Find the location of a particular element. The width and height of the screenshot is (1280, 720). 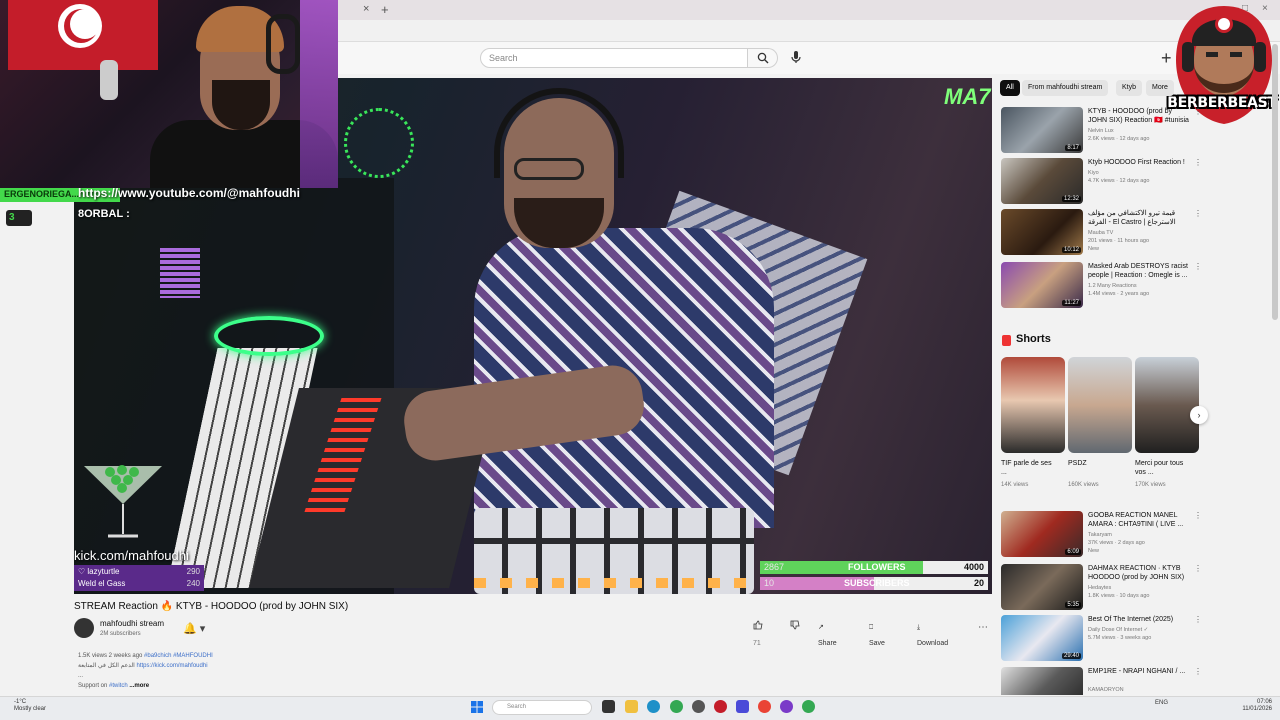

followers-goal: 4000 is located at coordinates (973, 567).